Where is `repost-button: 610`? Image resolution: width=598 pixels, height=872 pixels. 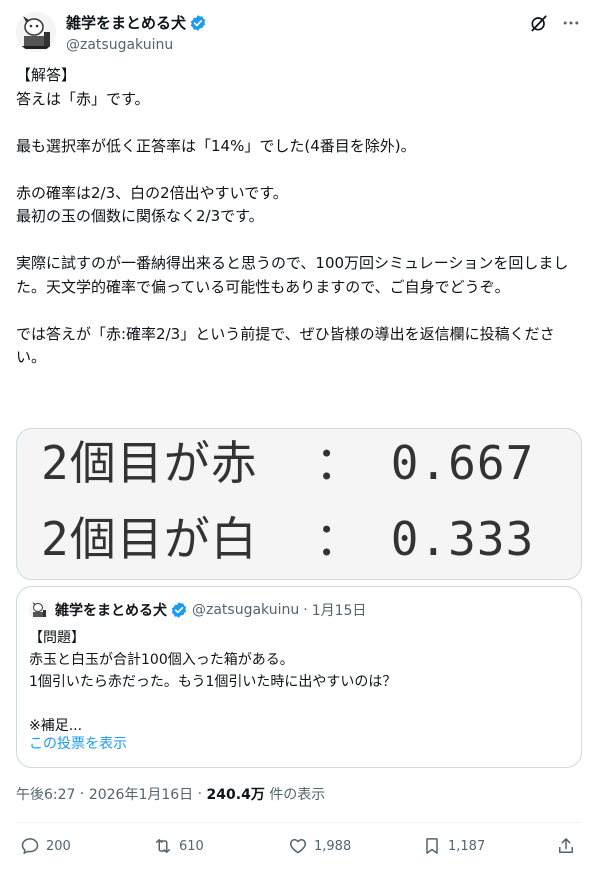
repost-button: 610 is located at coordinates (178, 846).